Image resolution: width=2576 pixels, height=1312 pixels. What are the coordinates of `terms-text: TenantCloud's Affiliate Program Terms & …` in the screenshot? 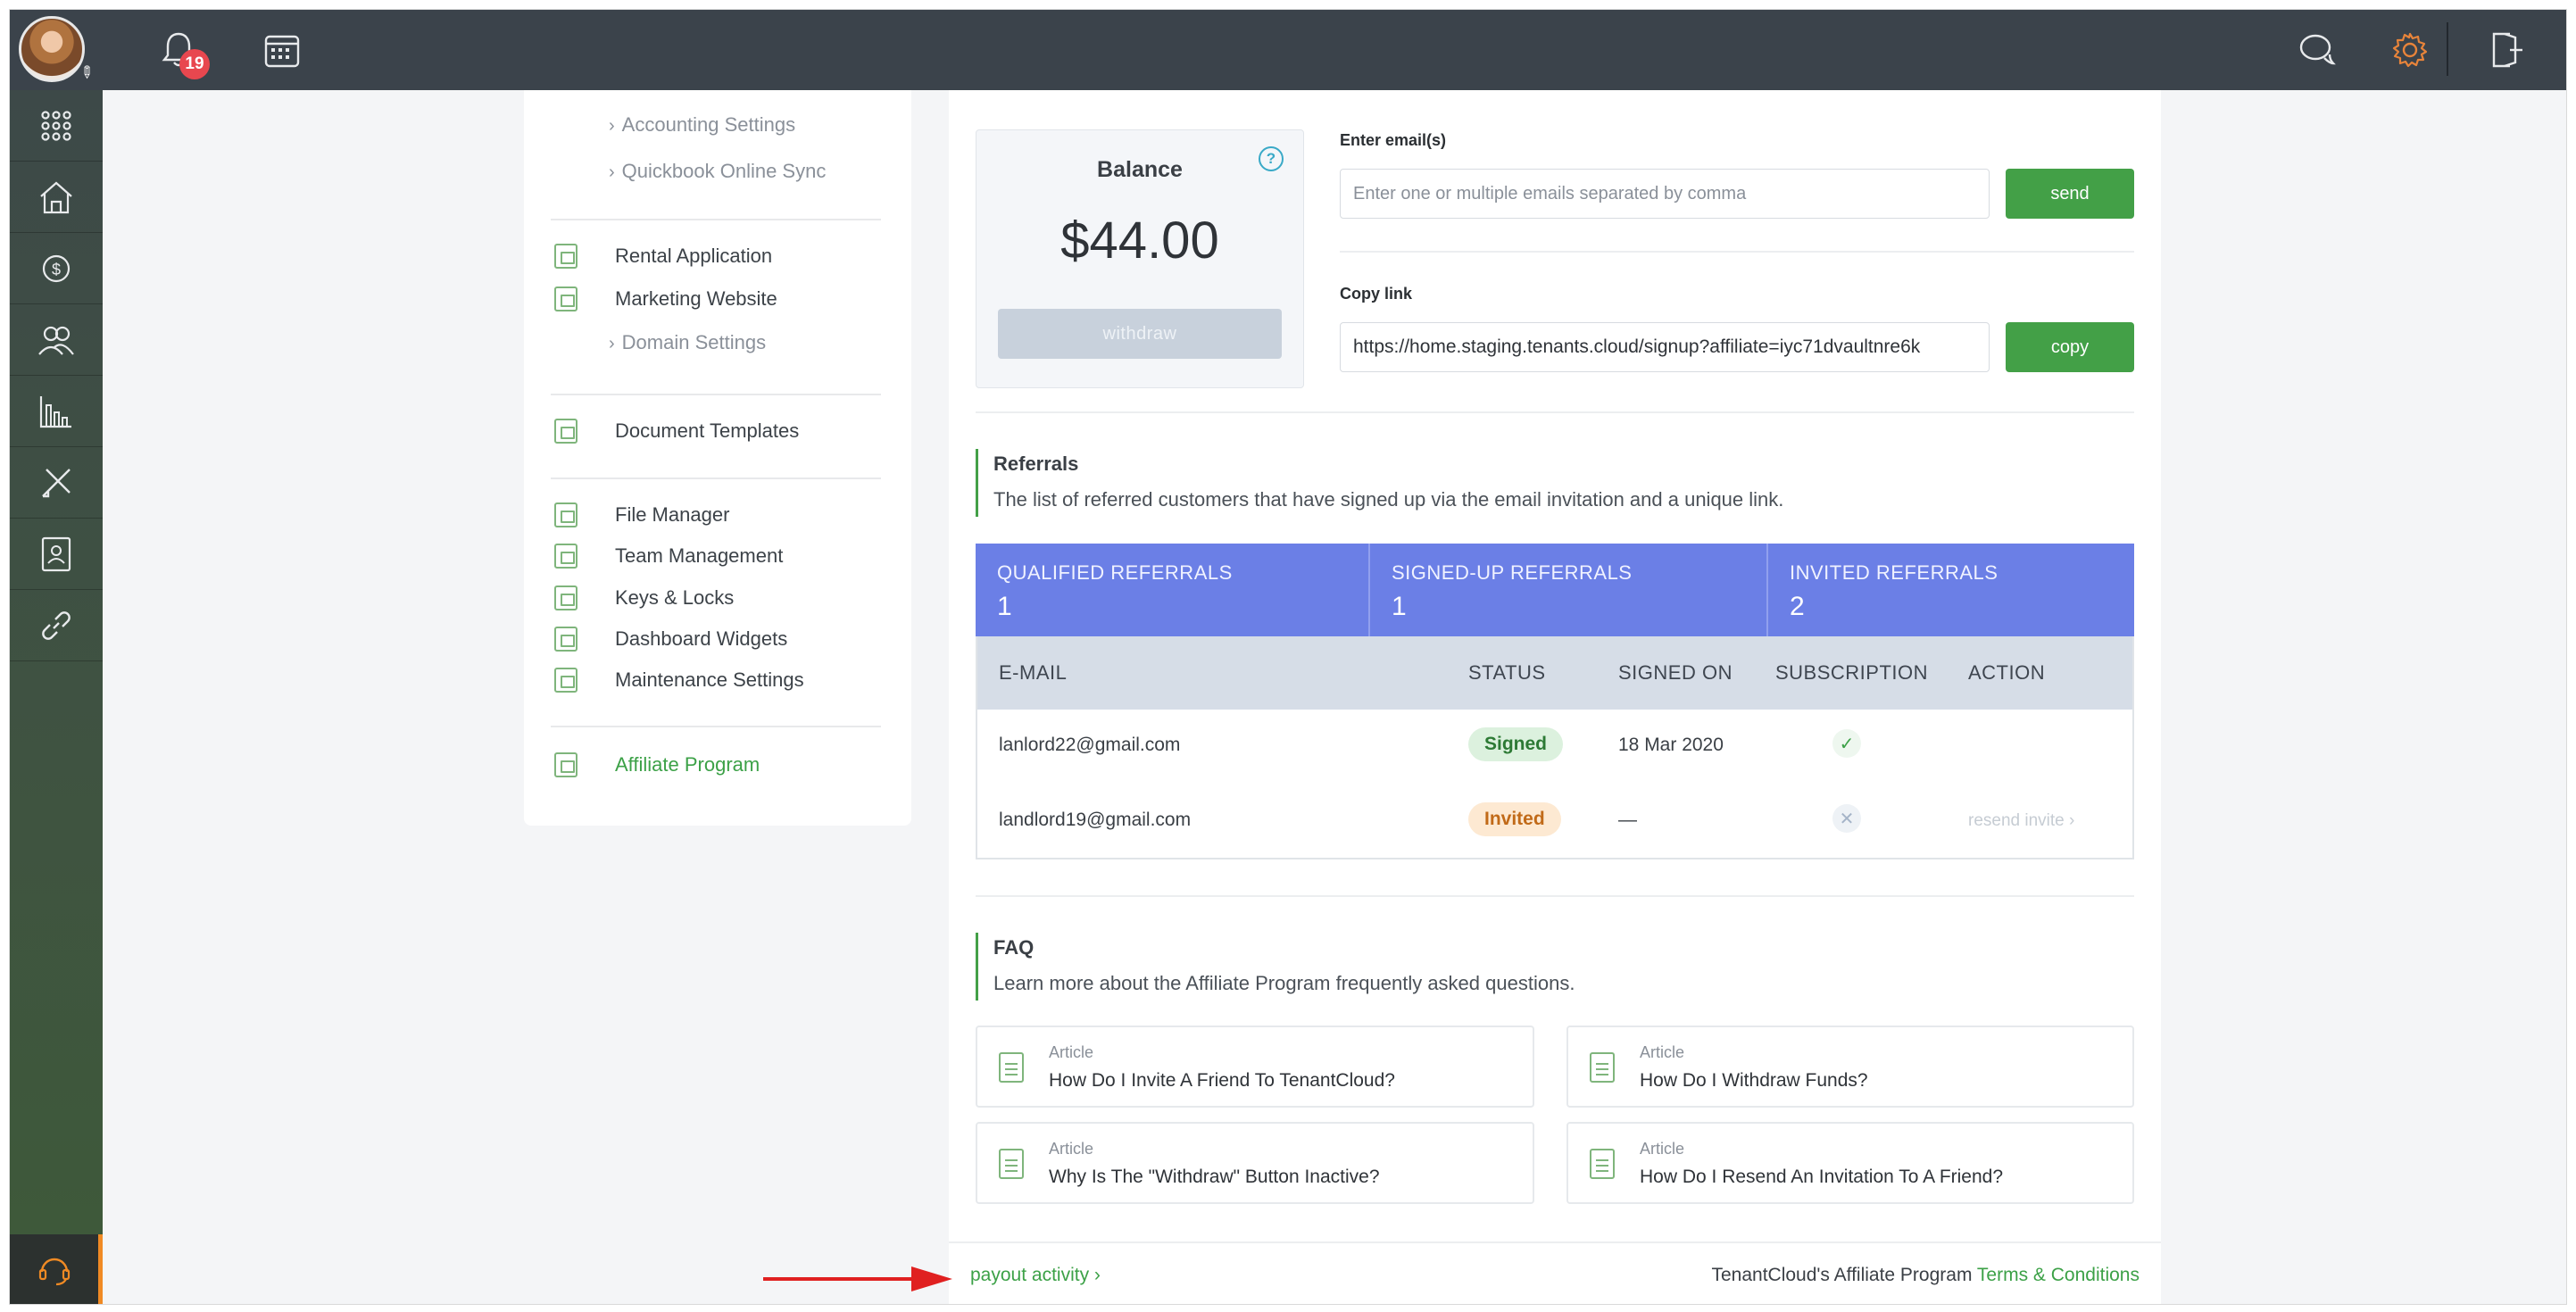 It's located at (1926, 1275).